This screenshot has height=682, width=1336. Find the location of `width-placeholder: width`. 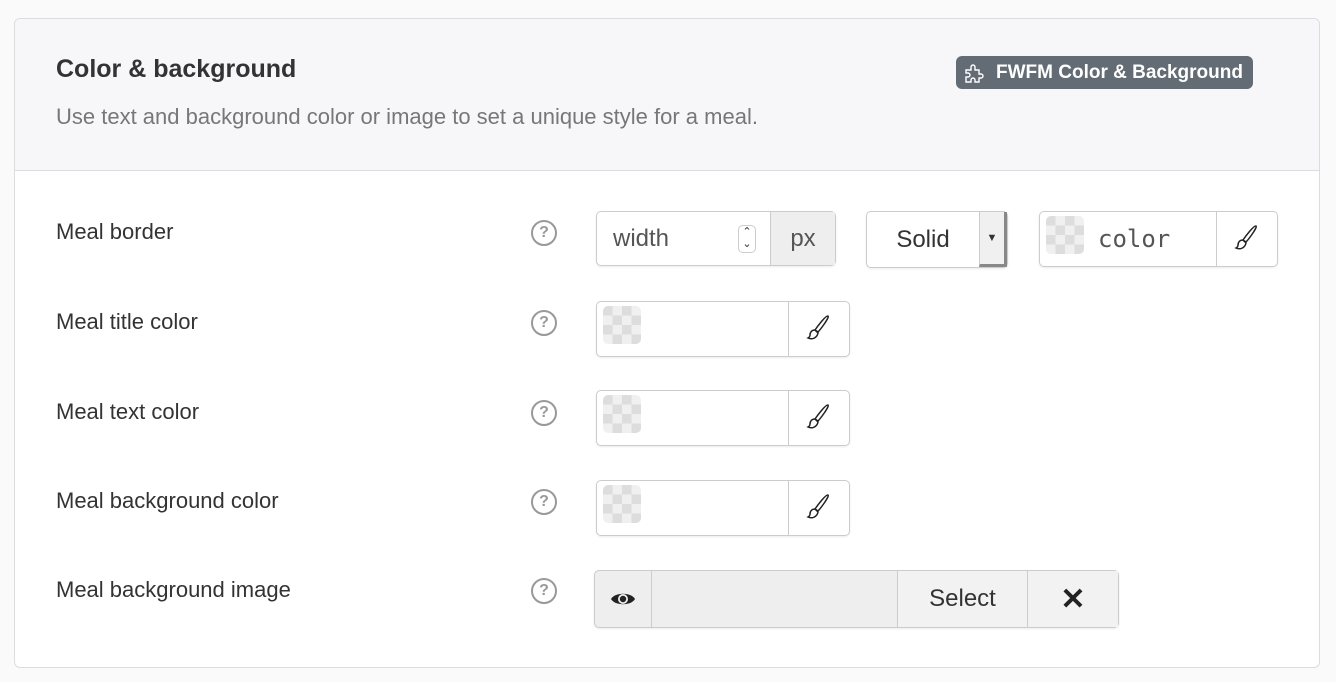

width-placeholder: width is located at coordinates (641, 238).